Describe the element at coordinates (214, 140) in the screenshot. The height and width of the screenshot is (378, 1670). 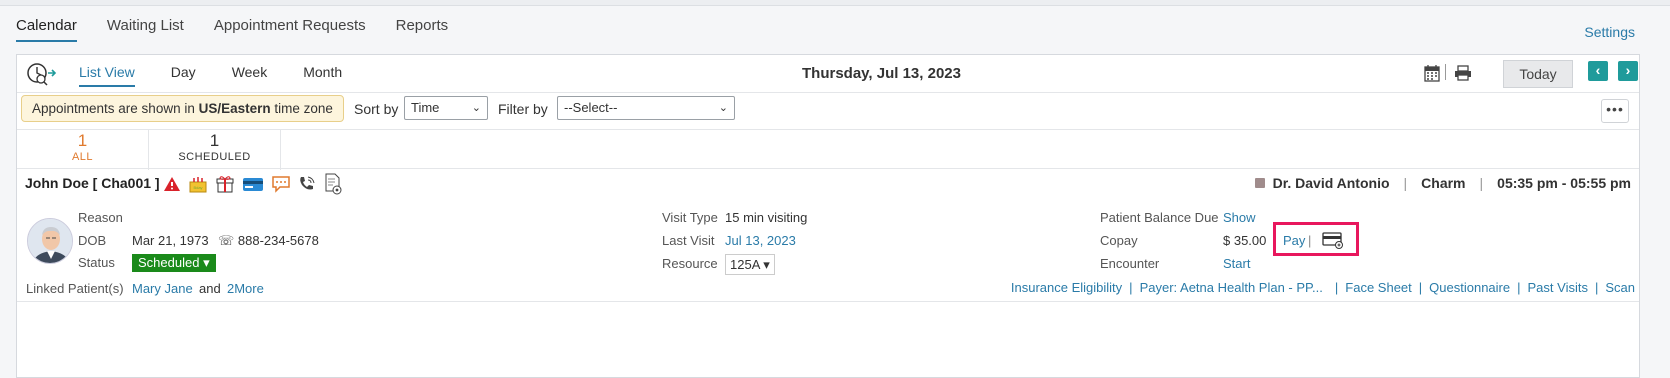
I see `count-scheduled-number: 1` at that location.